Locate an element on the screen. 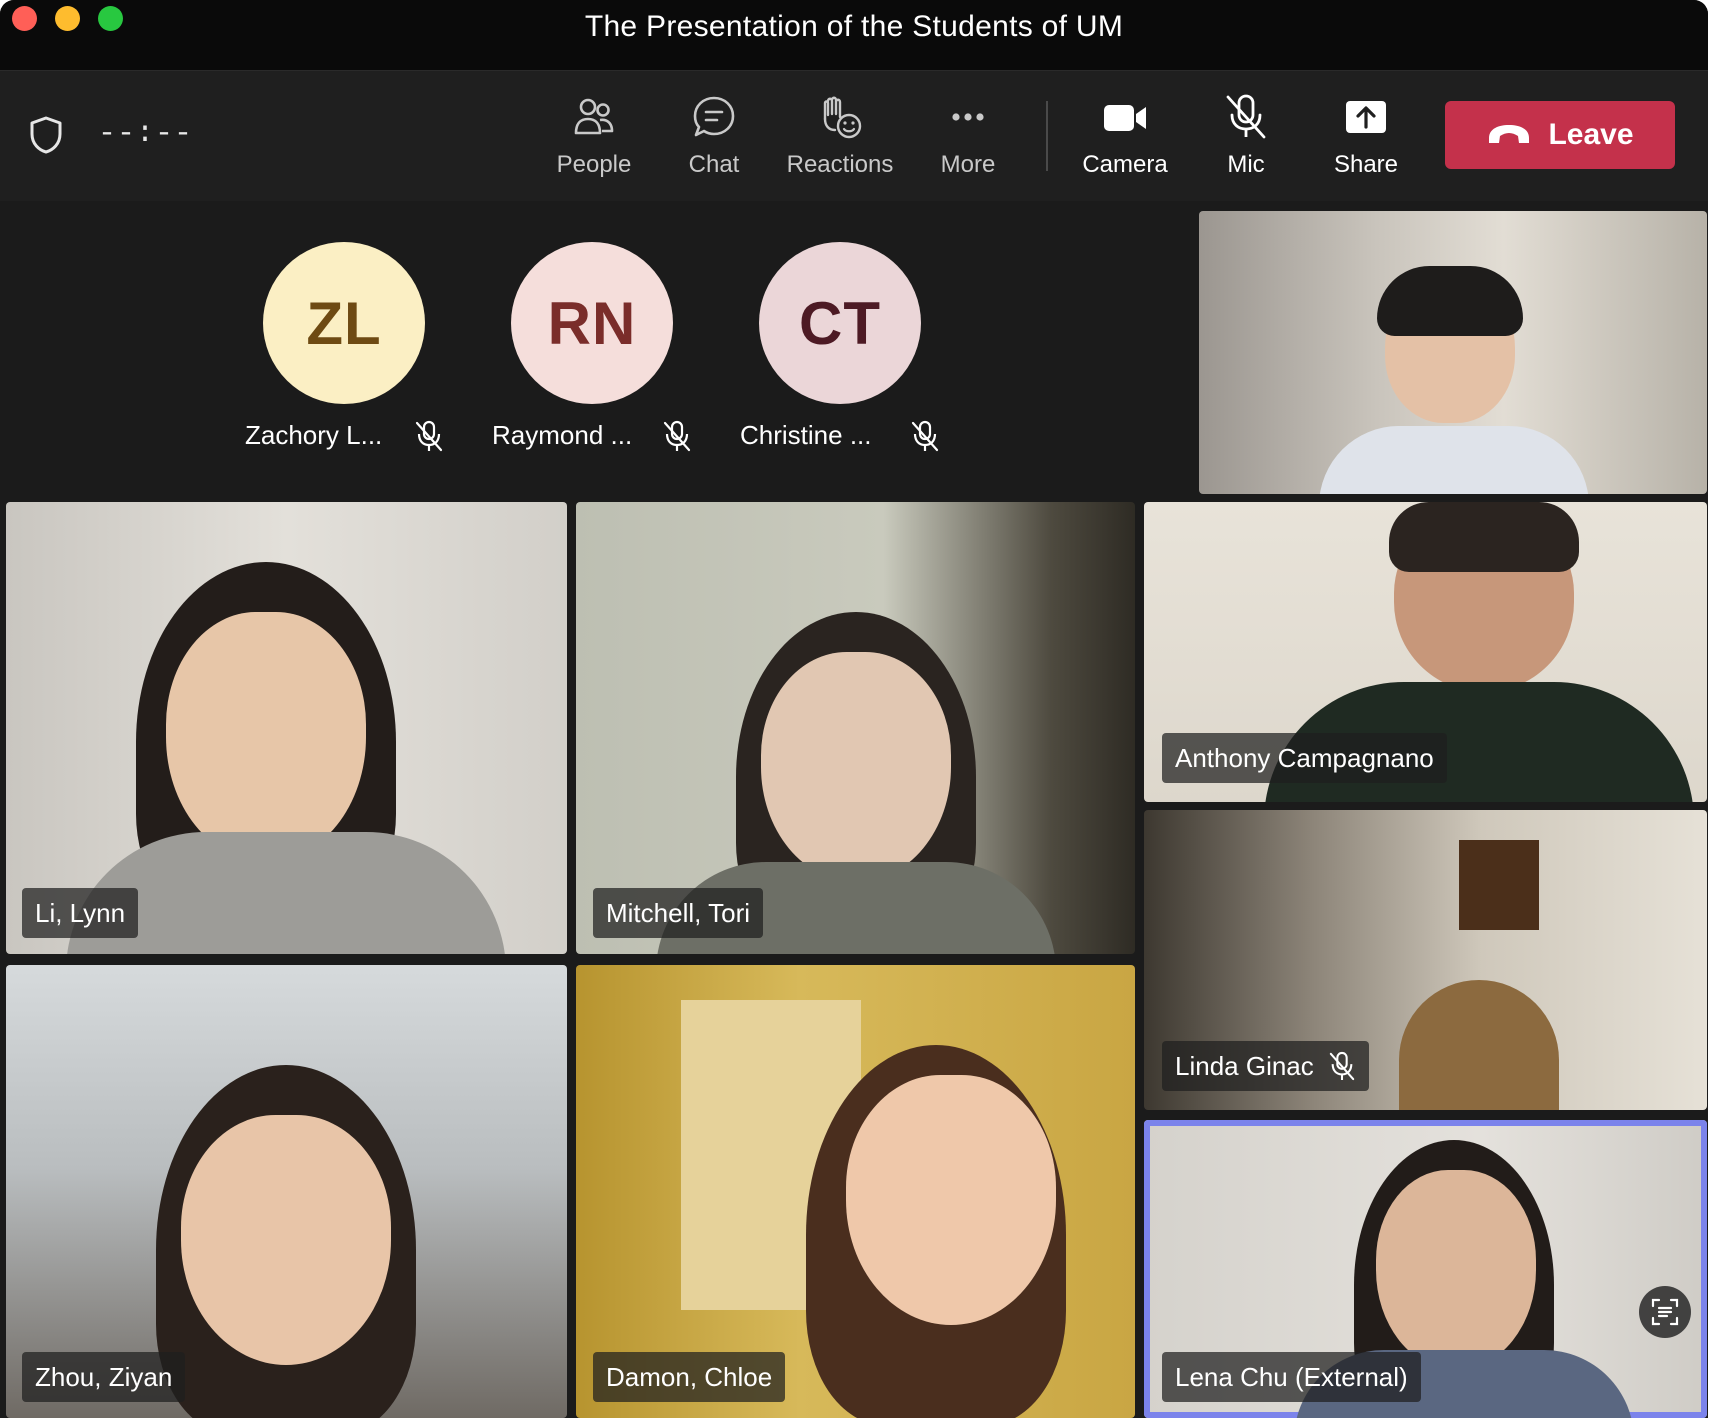 This screenshot has width=1726, height=1418. audio-participant-rn: RN is located at coordinates (592, 323).